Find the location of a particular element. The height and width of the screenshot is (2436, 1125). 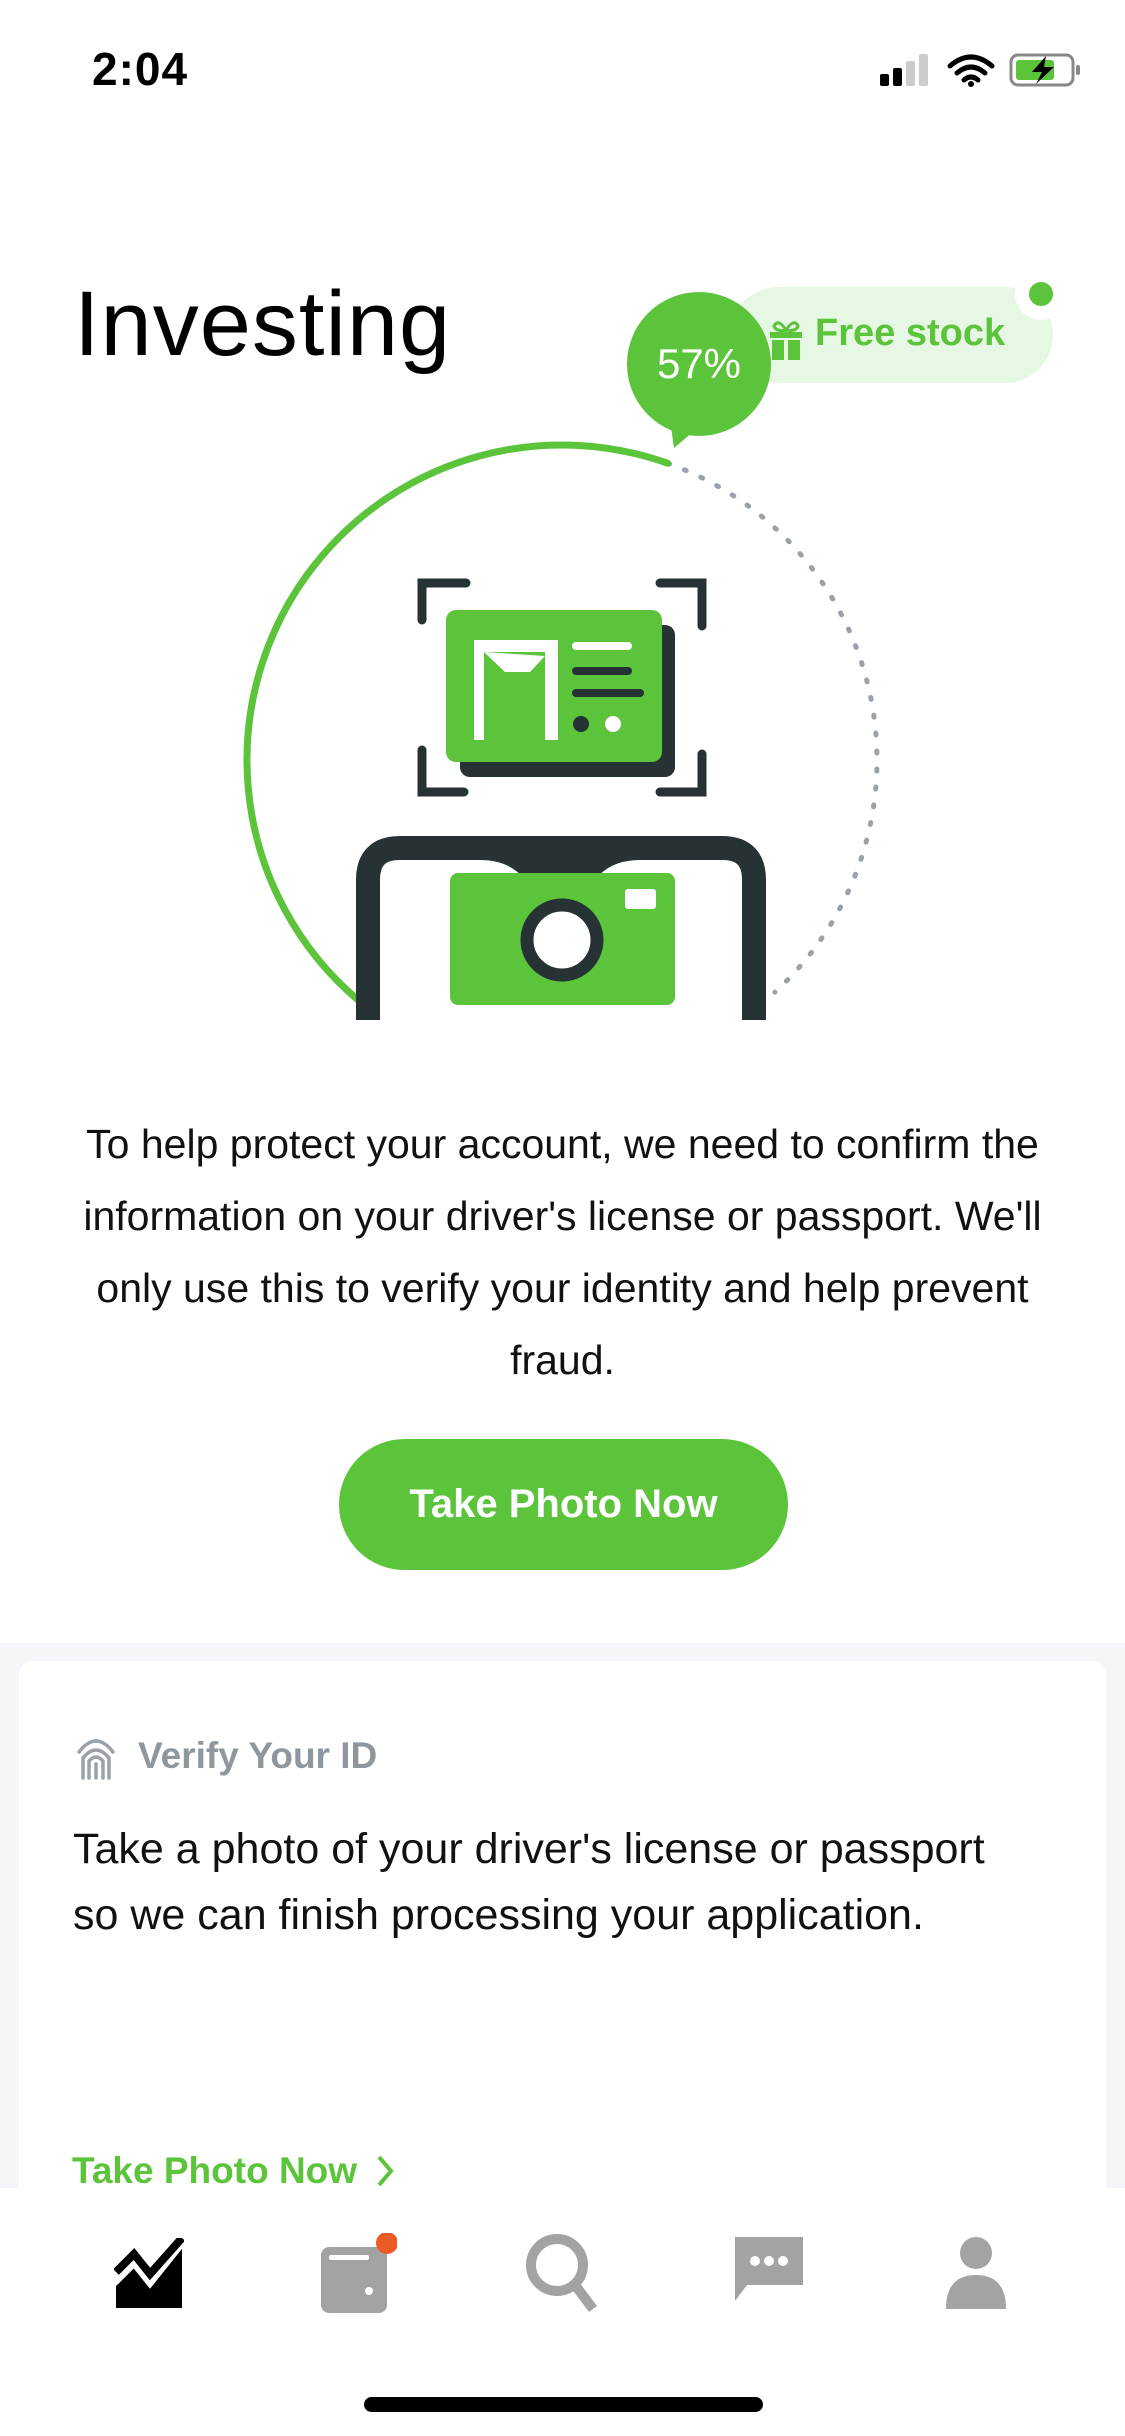

id-card-icon is located at coordinates (562, 687).